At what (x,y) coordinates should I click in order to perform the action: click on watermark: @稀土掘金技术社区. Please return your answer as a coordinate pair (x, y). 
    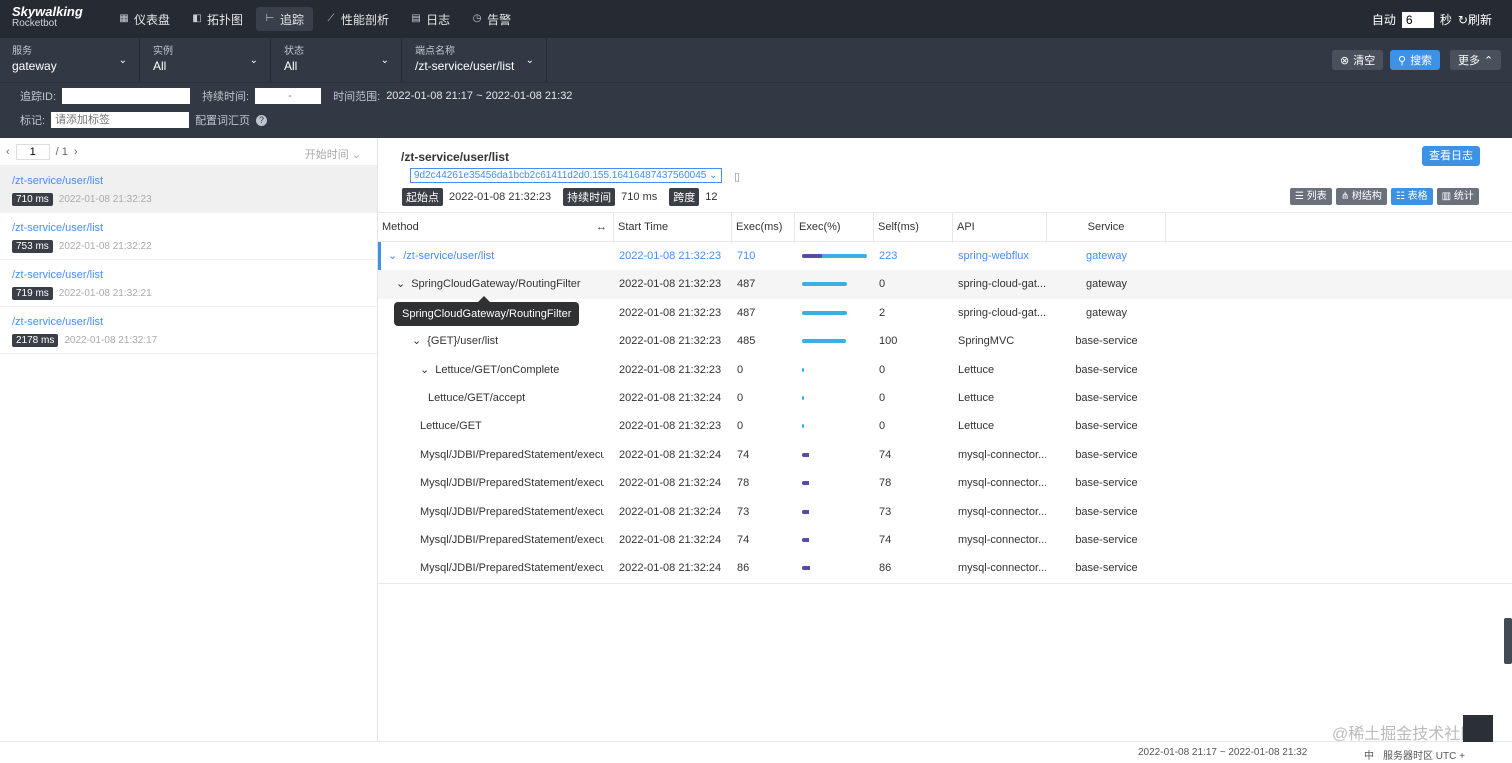
    Looking at the image, I should click on (1404, 734).